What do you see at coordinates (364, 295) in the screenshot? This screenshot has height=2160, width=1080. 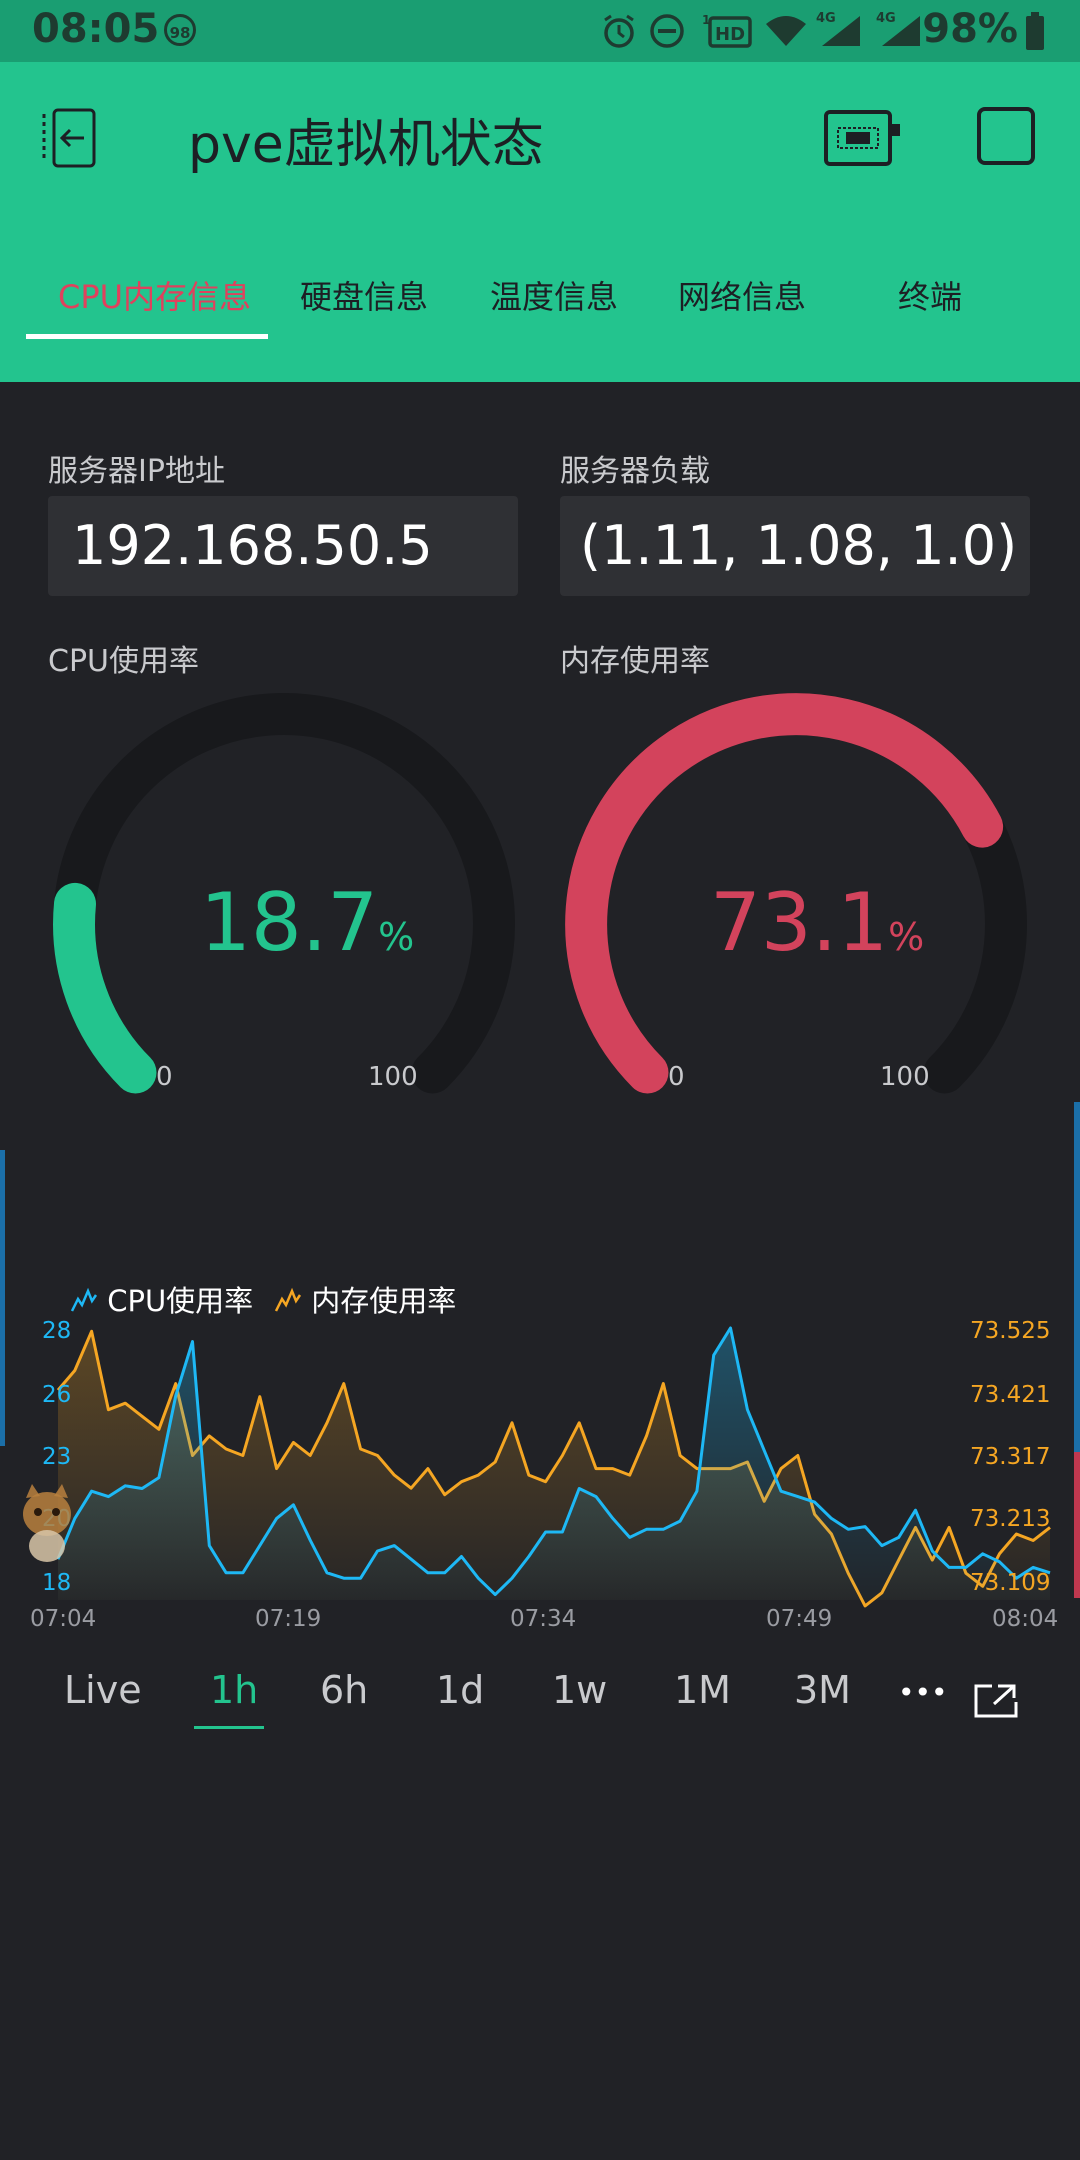 I see `tab-disk: 硬盘信息` at bounding box center [364, 295].